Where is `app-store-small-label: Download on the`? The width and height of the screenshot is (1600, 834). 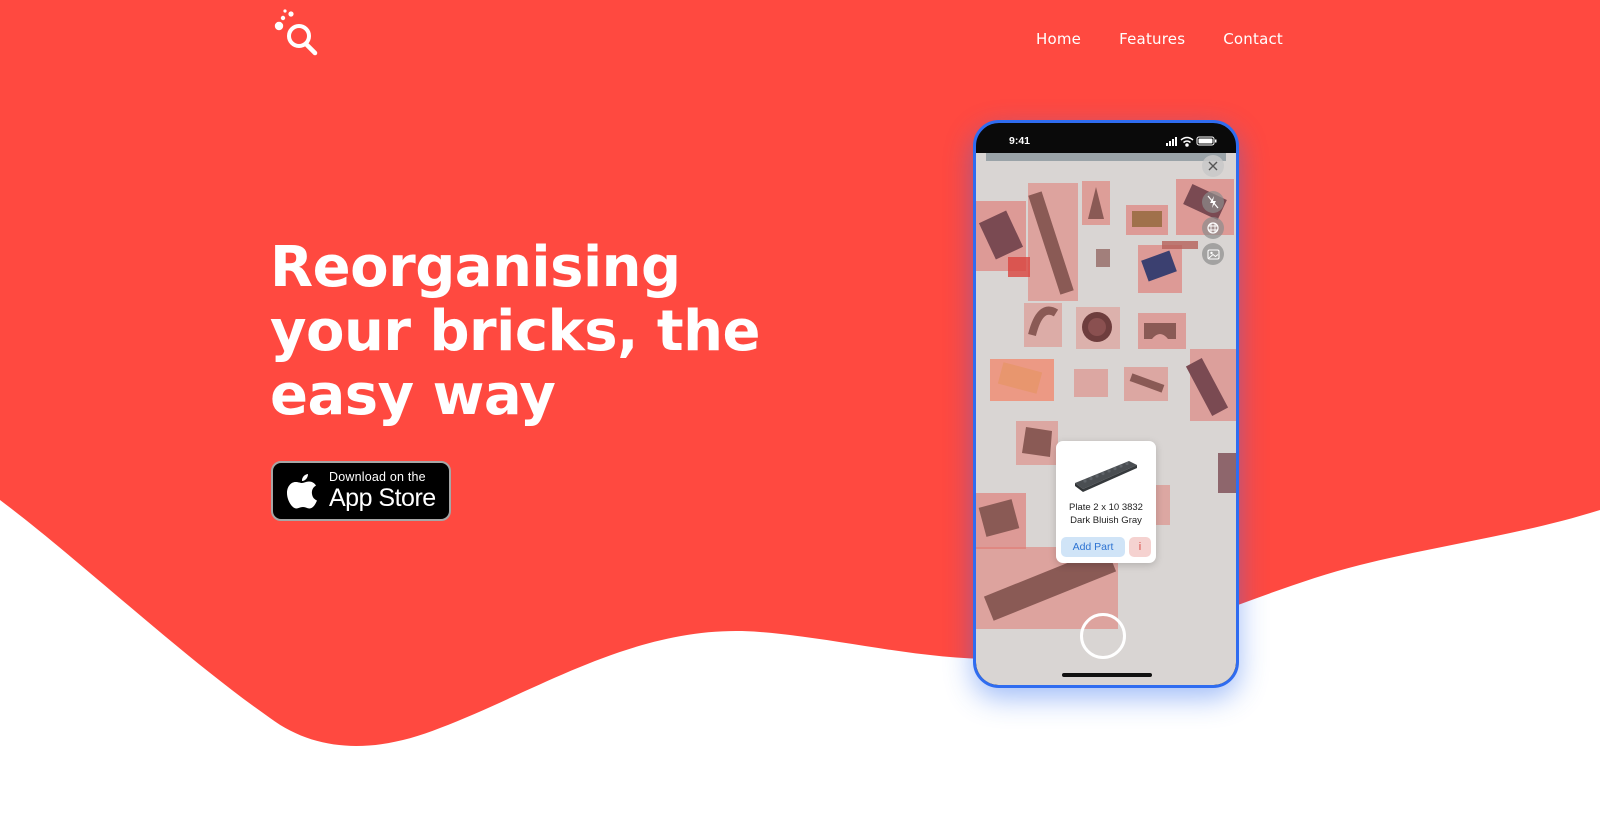
app-store-small-label: Download on the is located at coordinates (377, 477).